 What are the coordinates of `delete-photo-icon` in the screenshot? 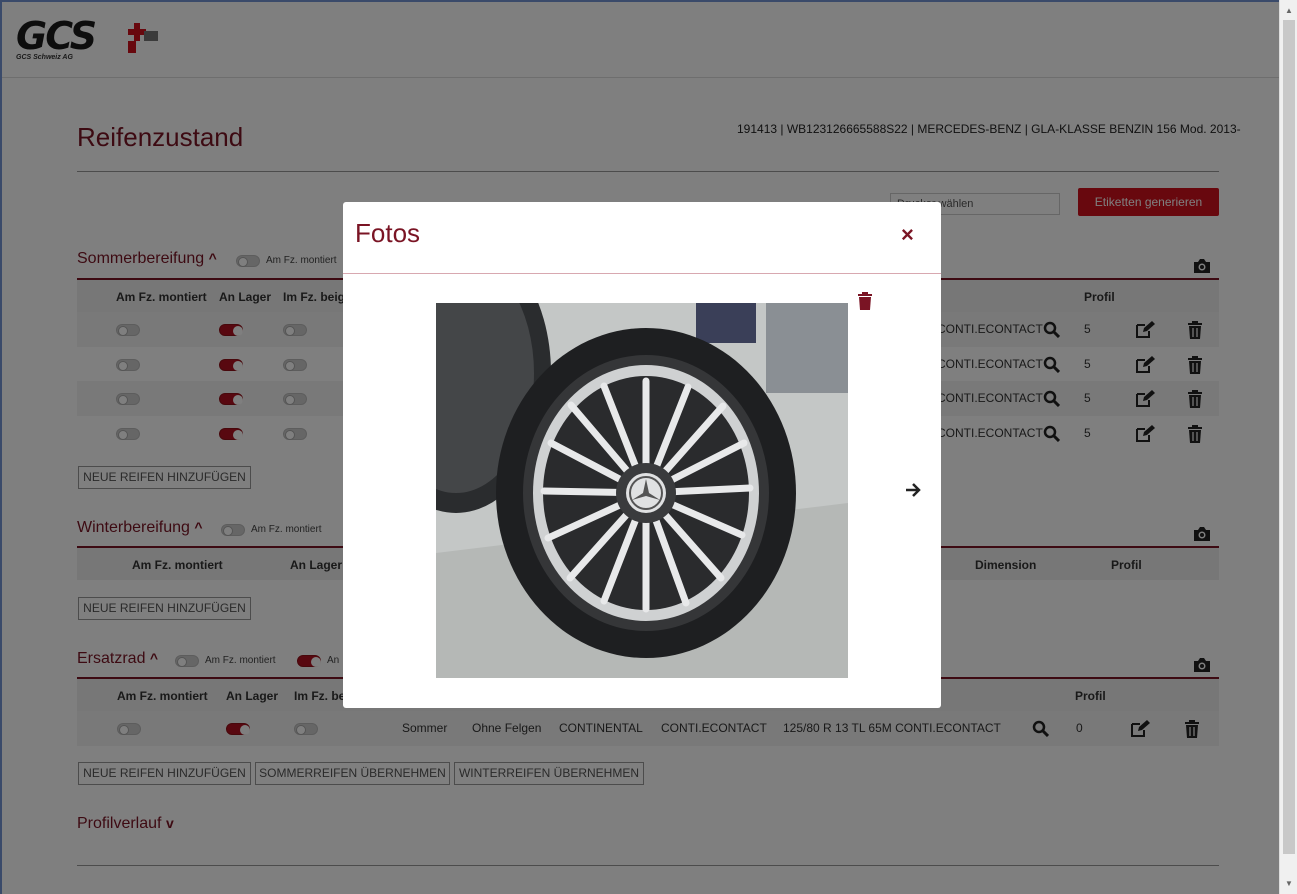 It's located at (865, 301).